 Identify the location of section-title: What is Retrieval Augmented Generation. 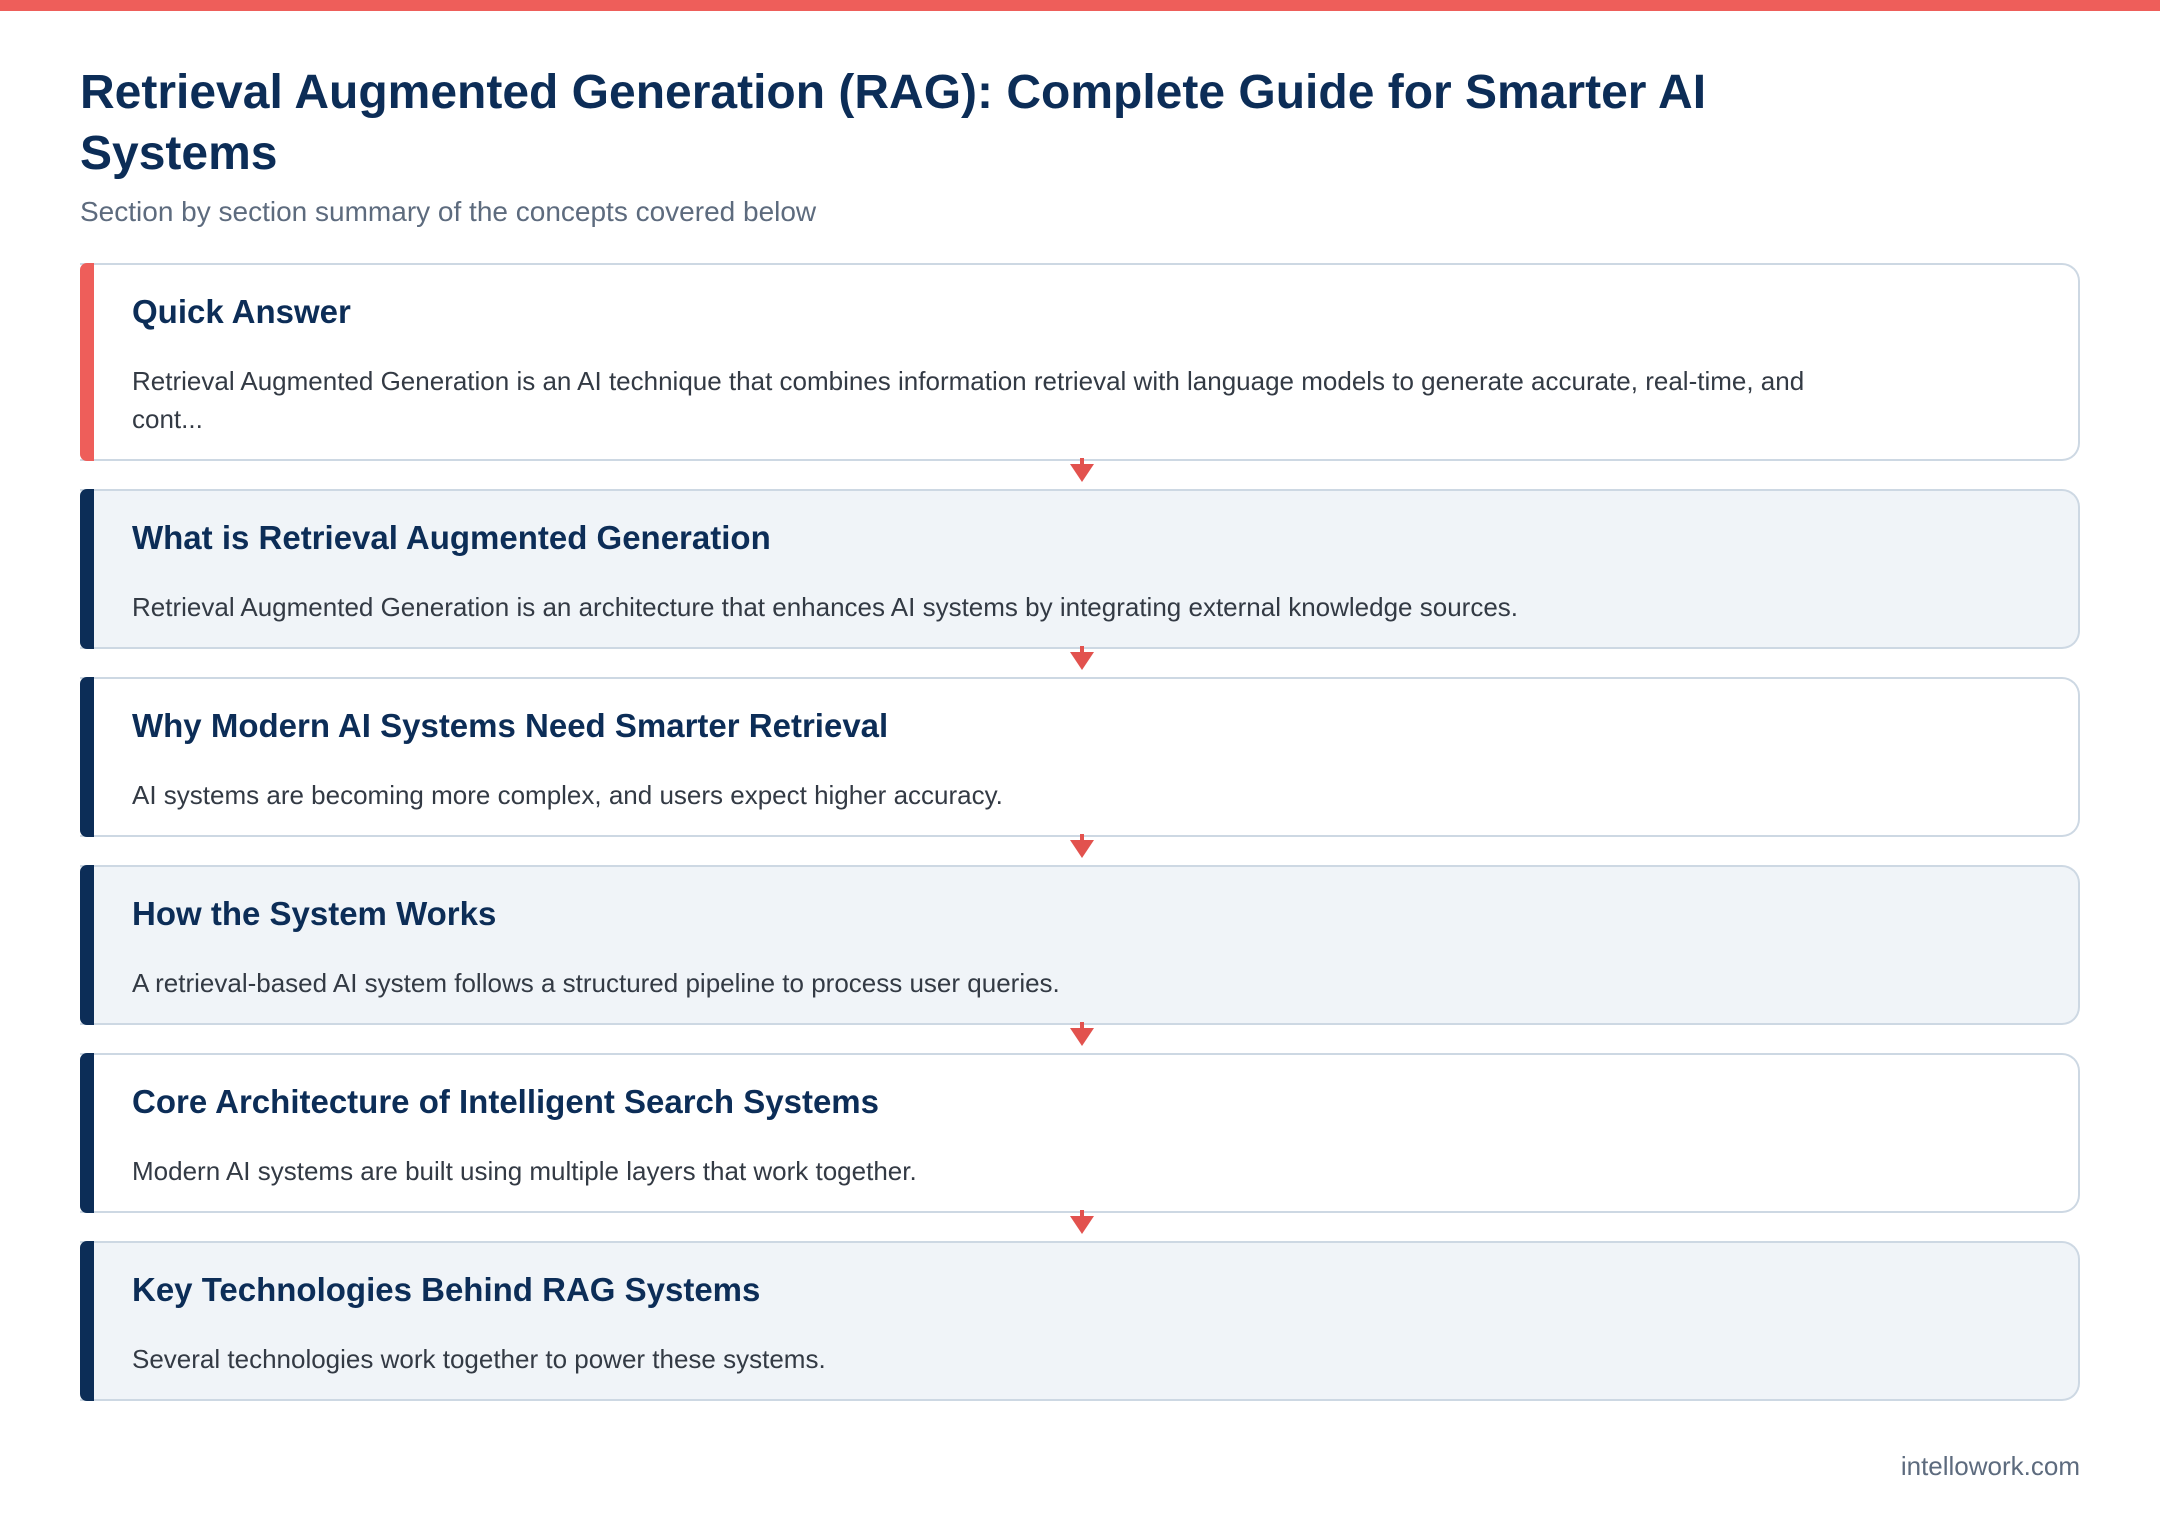
(451, 537).